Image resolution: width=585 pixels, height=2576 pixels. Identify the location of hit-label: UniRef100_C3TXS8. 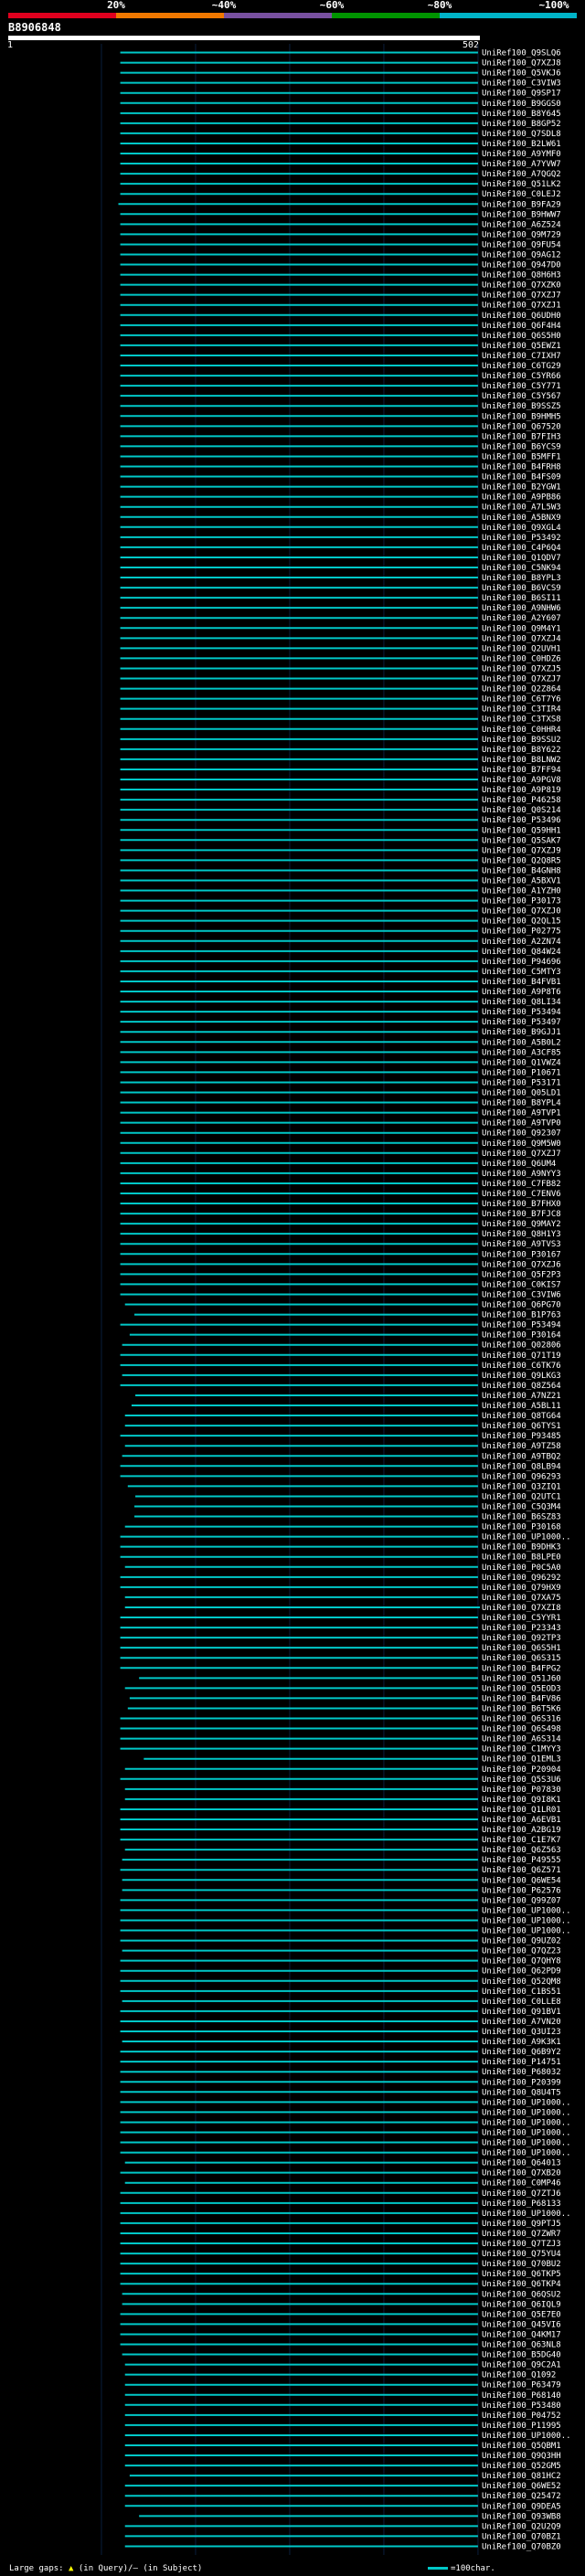
(521, 720).